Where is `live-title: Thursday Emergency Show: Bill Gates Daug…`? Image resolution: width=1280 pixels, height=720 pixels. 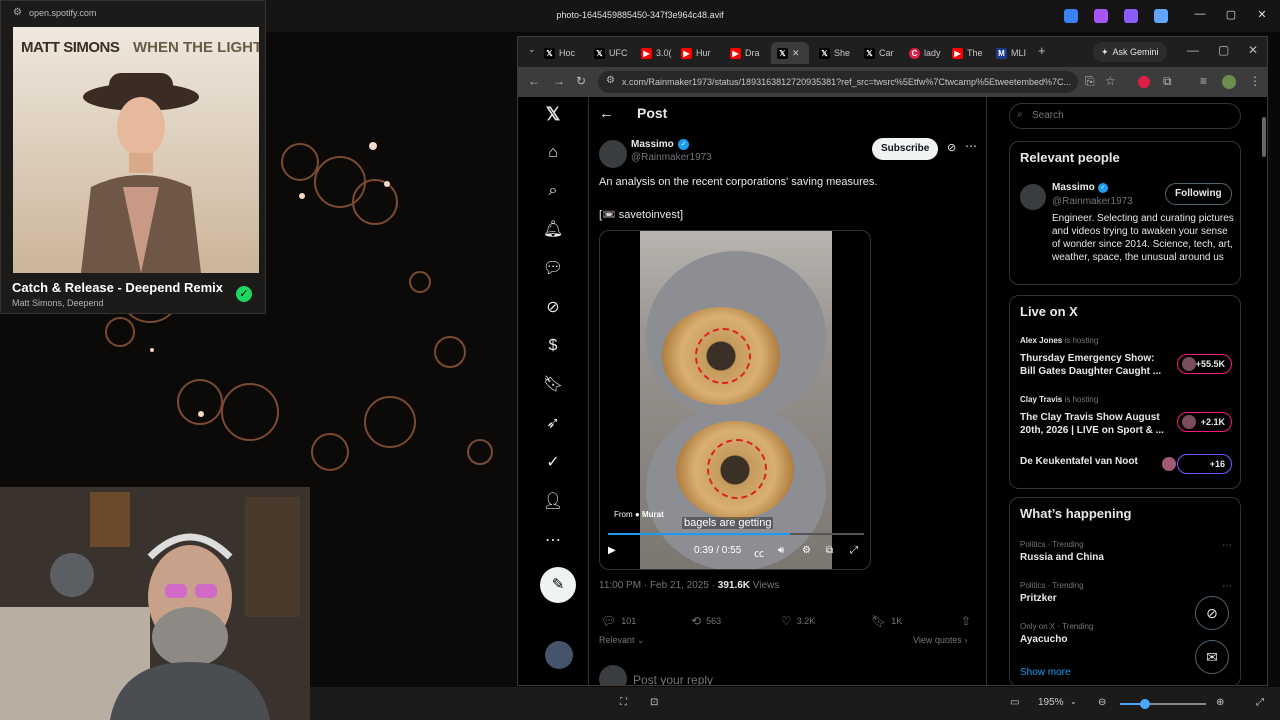 live-title: Thursday Emergency Show: Bill Gates Daug… is located at coordinates (1092, 365).